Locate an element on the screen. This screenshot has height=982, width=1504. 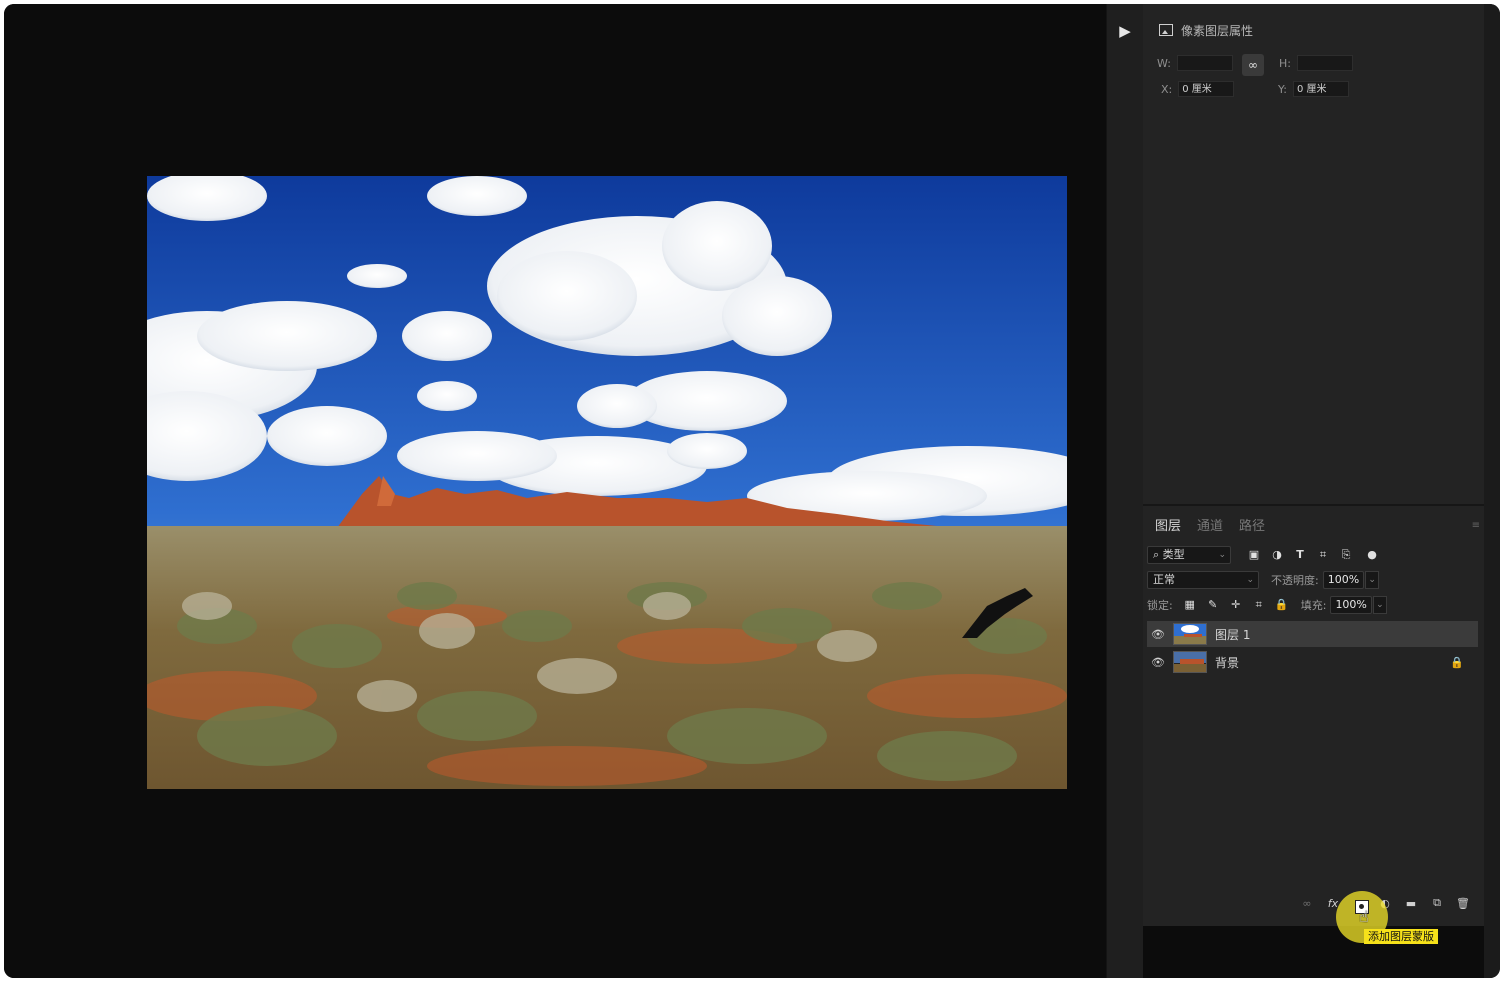
width-label: W: is located at coordinates (1164, 63).